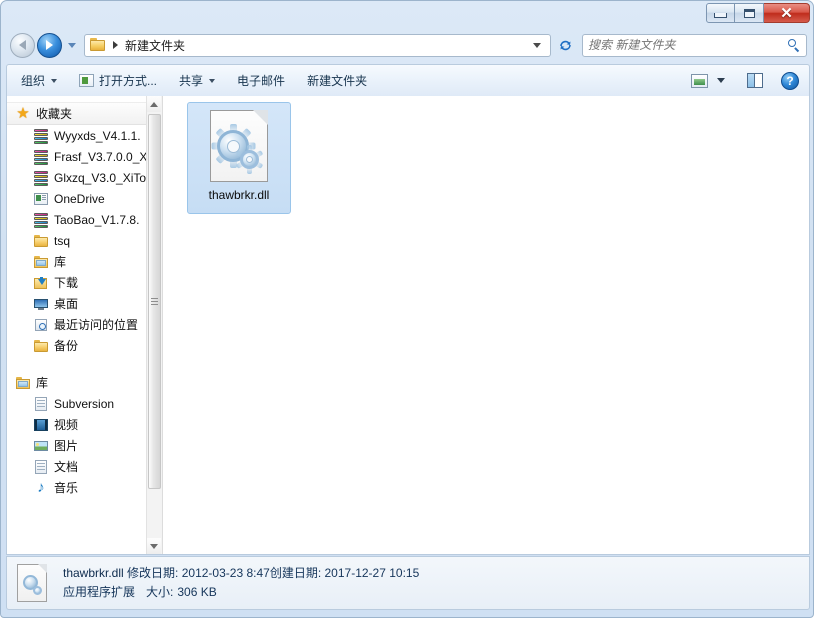 This screenshot has height=618, width=814. I want to click on share-button: 共享, so click(197, 81).